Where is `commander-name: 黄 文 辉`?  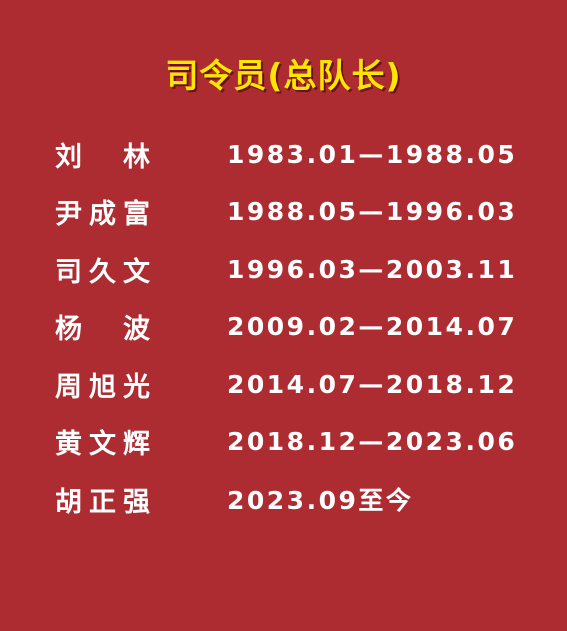
commander-name: 黄 文 辉 is located at coordinates (102, 442).